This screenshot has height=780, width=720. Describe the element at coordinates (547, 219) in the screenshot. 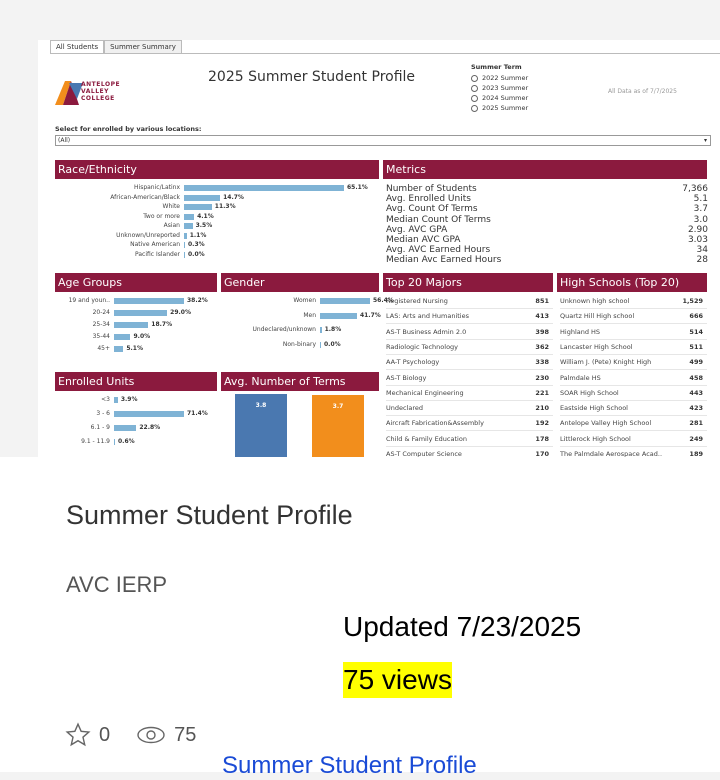

I see `metric-row: Median Count Of Terms 3.0` at that location.